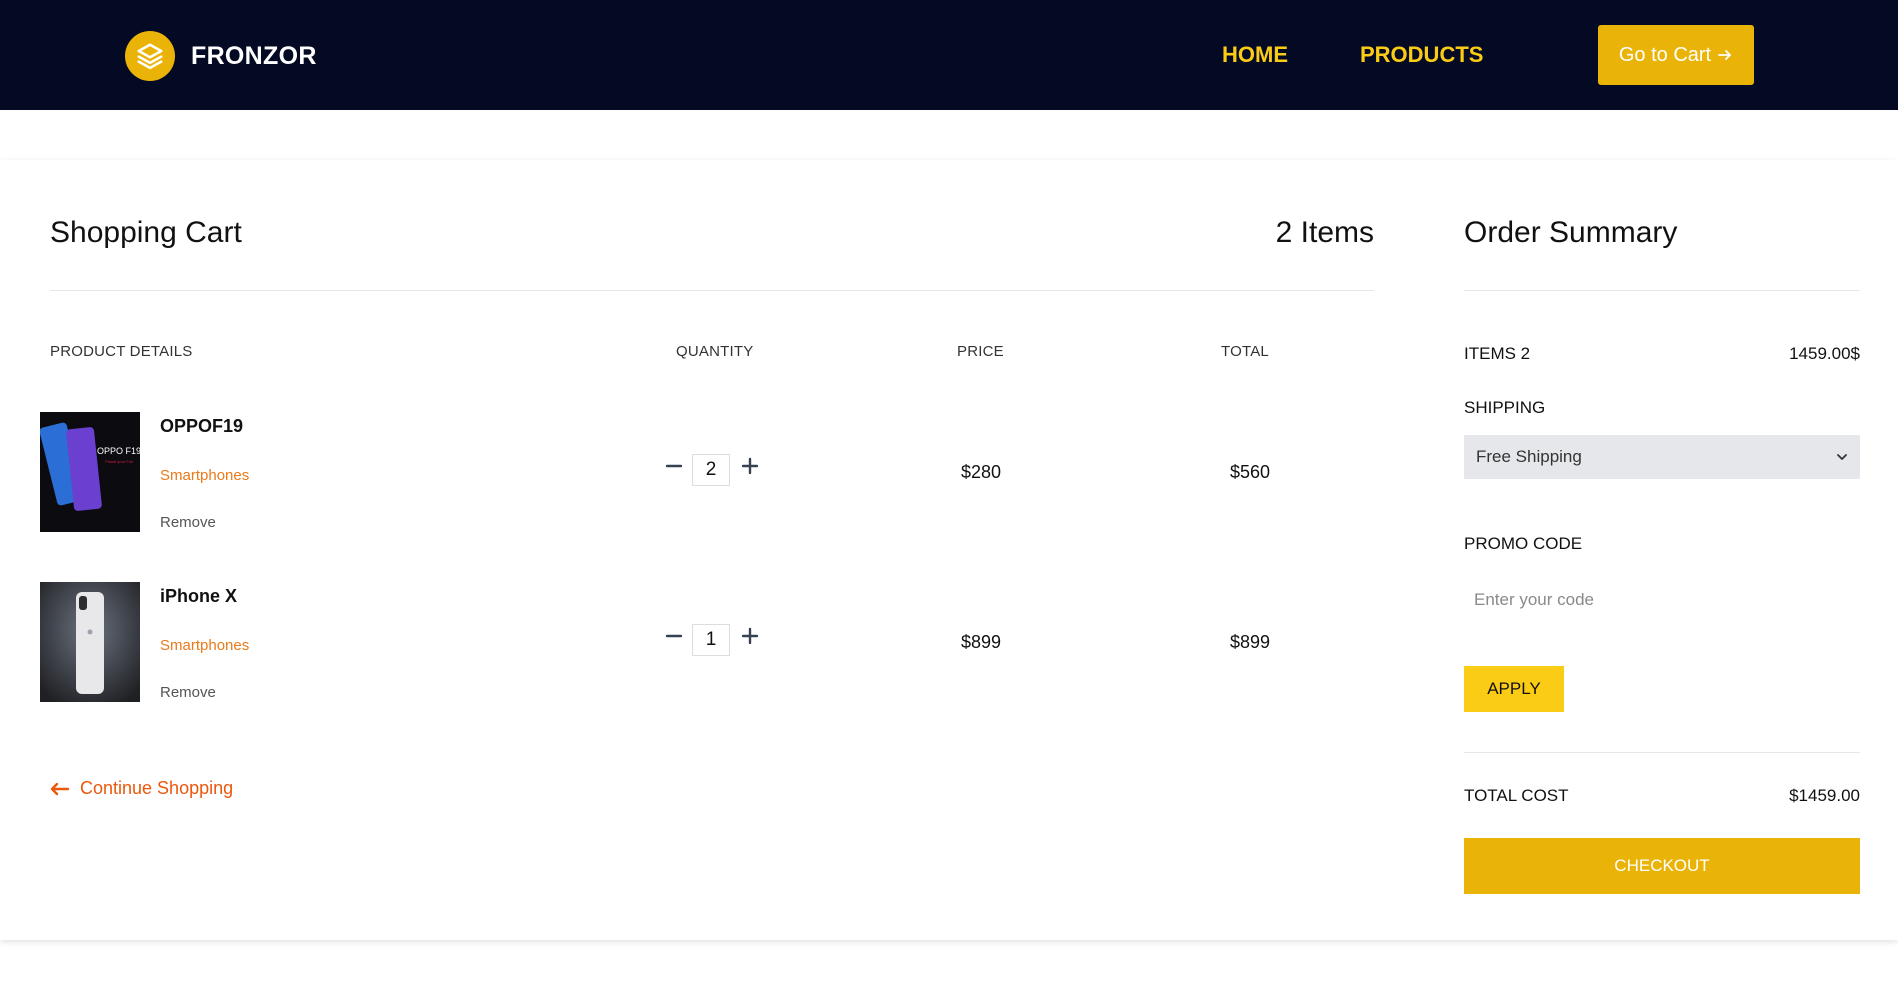 Image resolution: width=1898 pixels, height=992 pixels. Describe the element at coordinates (1725, 55) in the screenshot. I see `arrow-right-icon` at that location.